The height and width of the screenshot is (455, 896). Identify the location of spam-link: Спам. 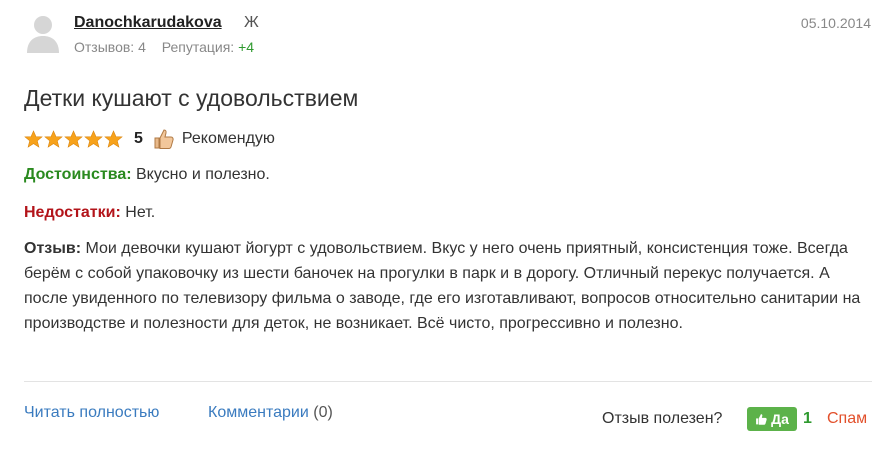
(847, 419).